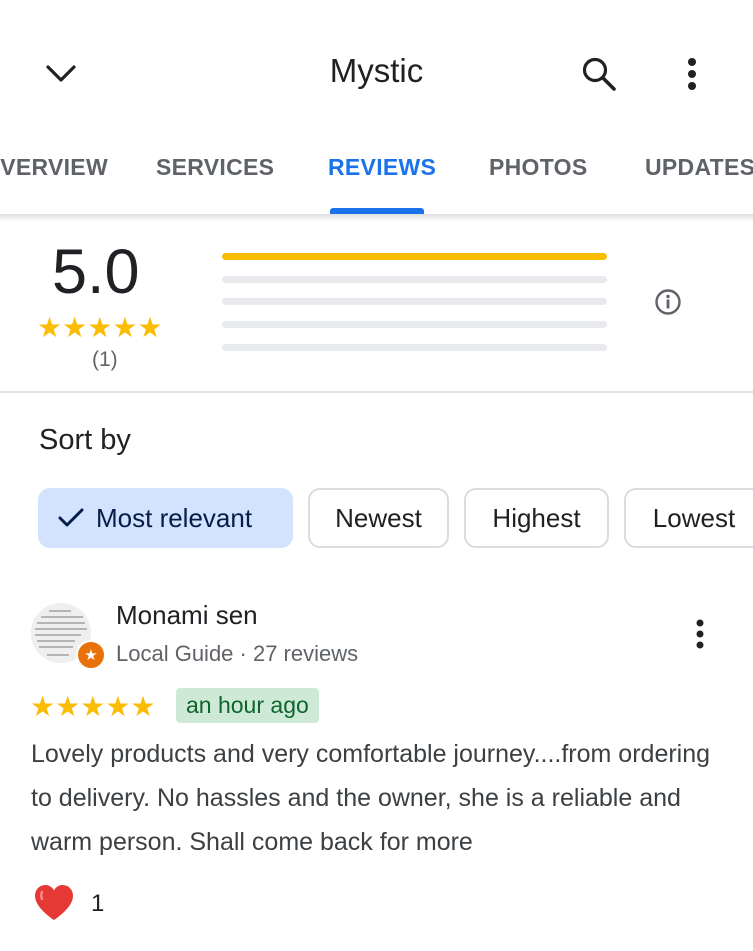  I want to click on sort-by-label: Sort by, so click(85, 440).